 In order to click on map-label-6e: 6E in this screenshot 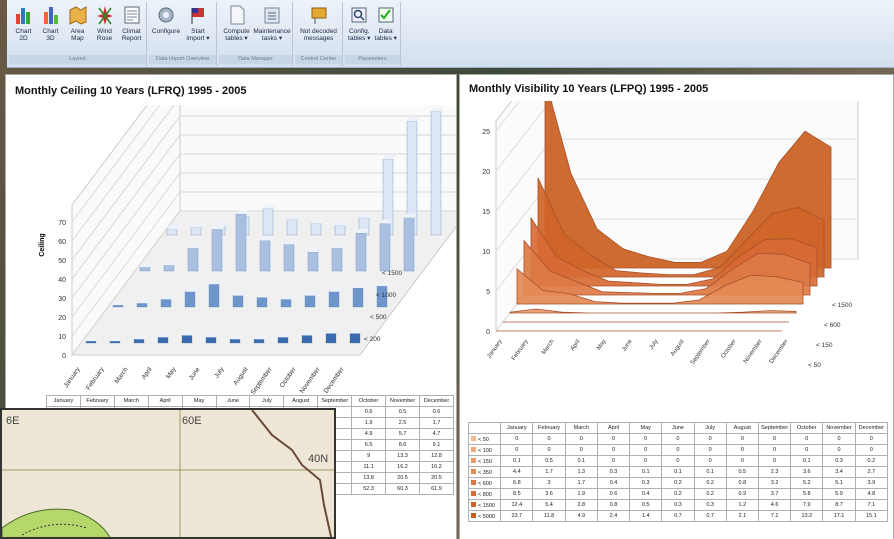, I will do `click(12, 421)`.